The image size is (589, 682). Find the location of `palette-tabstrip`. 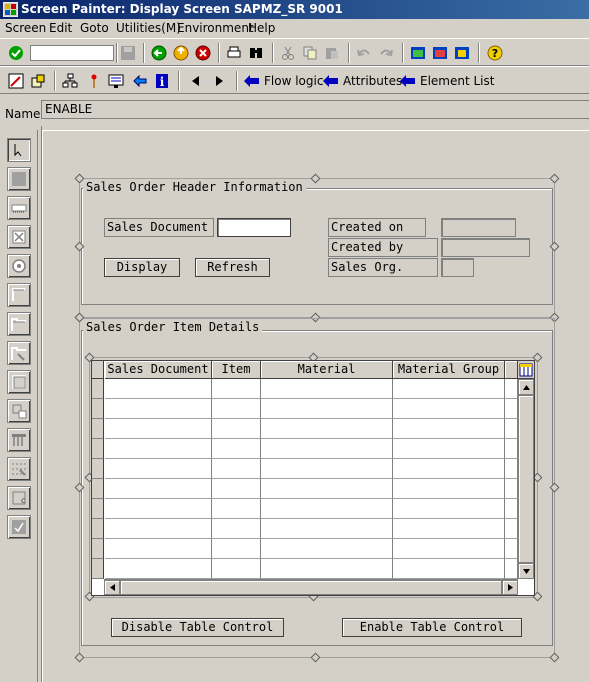

palette-tabstrip is located at coordinates (19, 324).